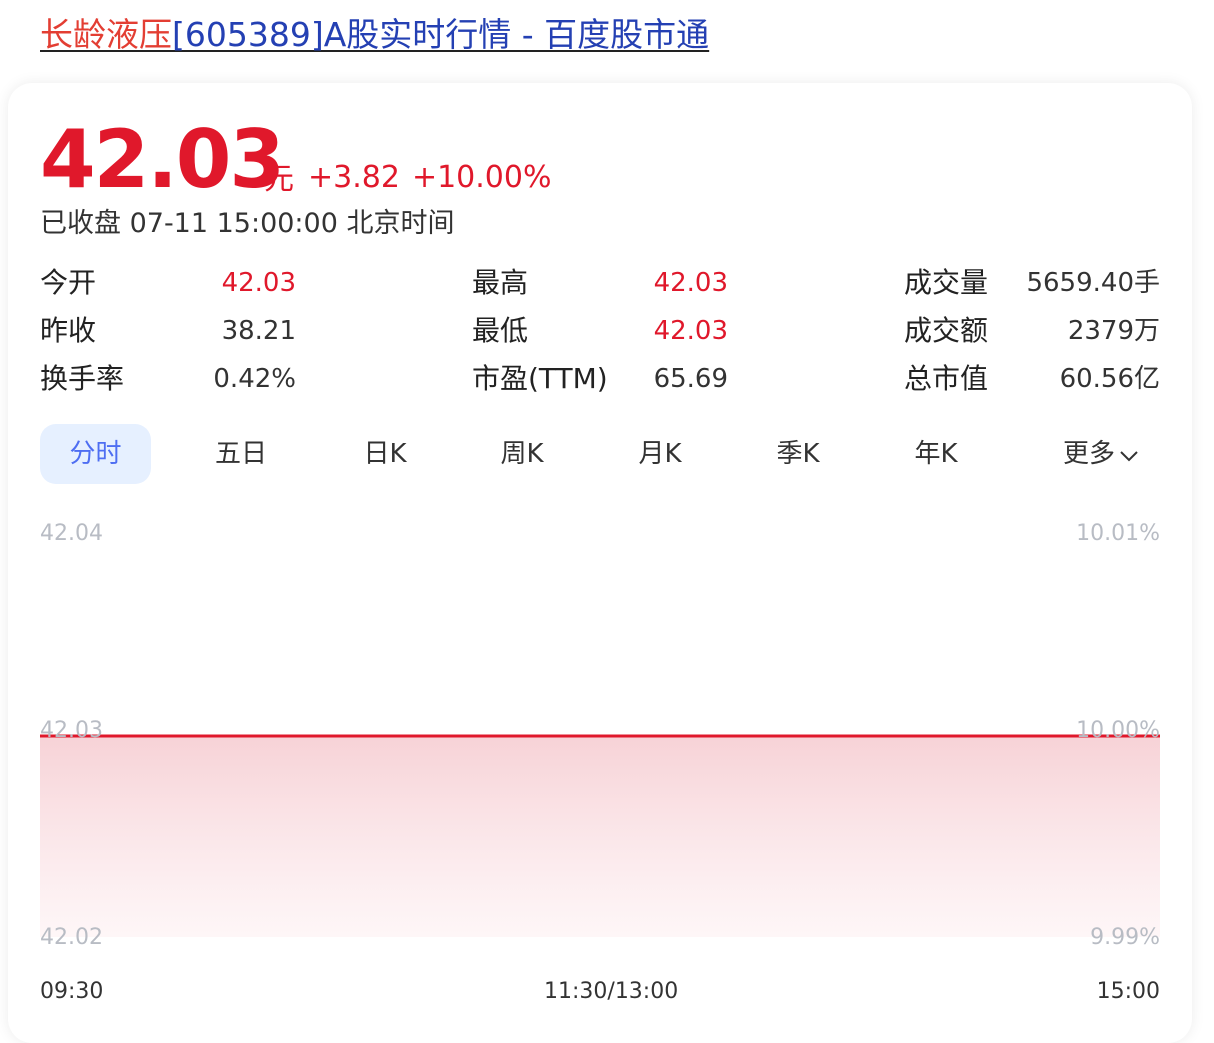  What do you see at coordinates (71, 533) in the screenshot?
I see `y-left-tick-top: 42.04` at bounding box center [71, 533].